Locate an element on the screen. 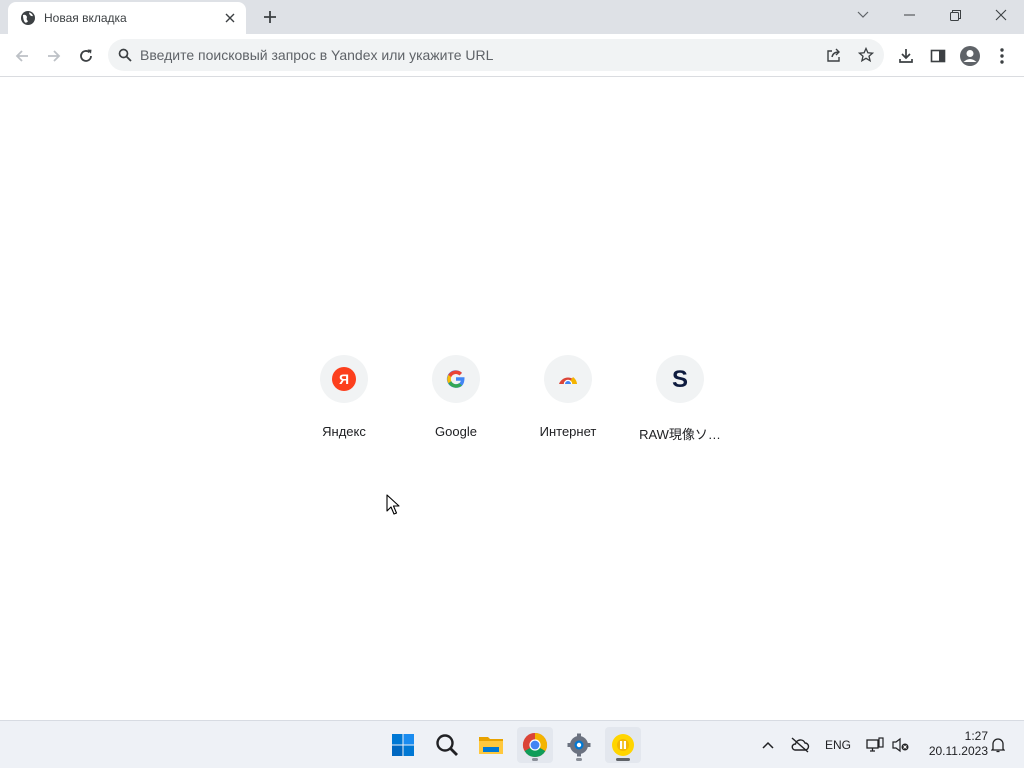  globe-icon is located at coordinates (28, 18).